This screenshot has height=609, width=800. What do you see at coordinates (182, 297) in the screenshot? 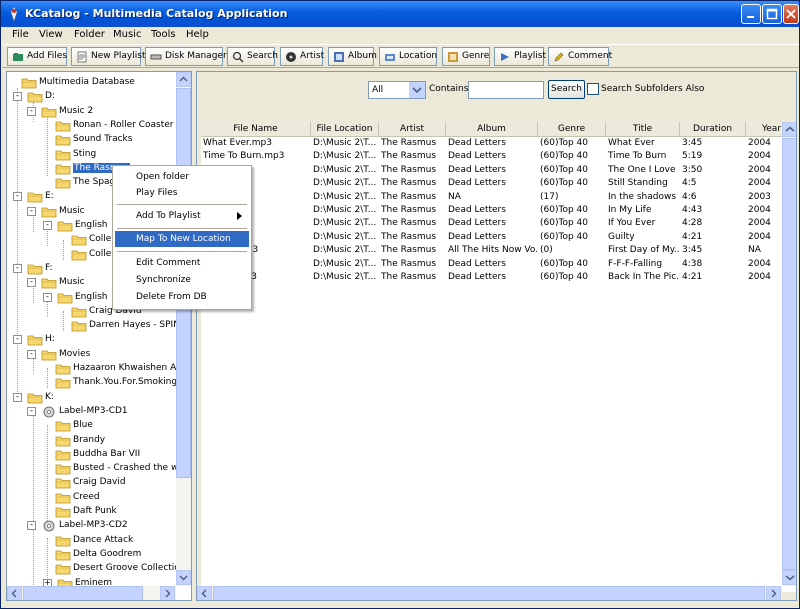
I see `ctx-delete-from-db: Delete From DB` at bounding box center [182, 297].